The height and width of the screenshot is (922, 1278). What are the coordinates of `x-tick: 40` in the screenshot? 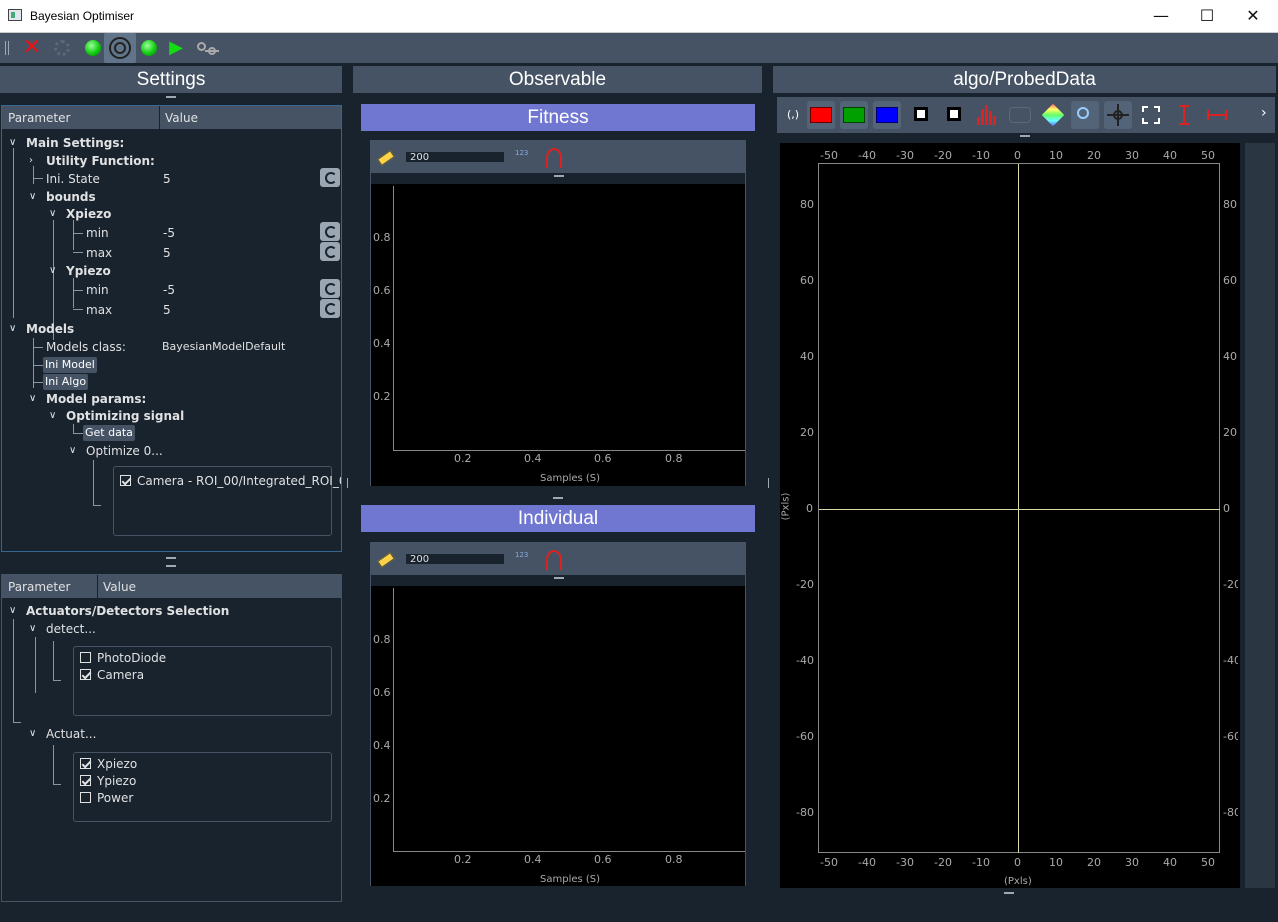 It's located at (1170, 155).